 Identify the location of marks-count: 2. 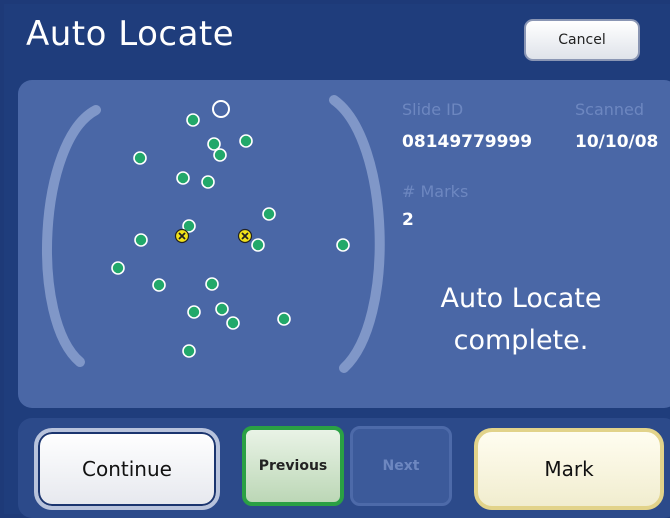
(408, 220).